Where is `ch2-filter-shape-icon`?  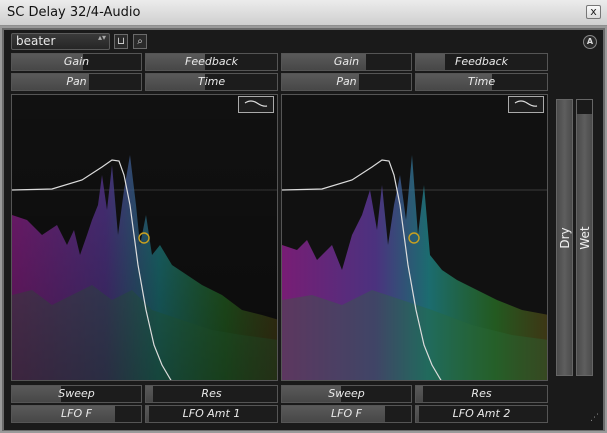 ch2-filter-shape-icon is located at coordinates (526, 104).